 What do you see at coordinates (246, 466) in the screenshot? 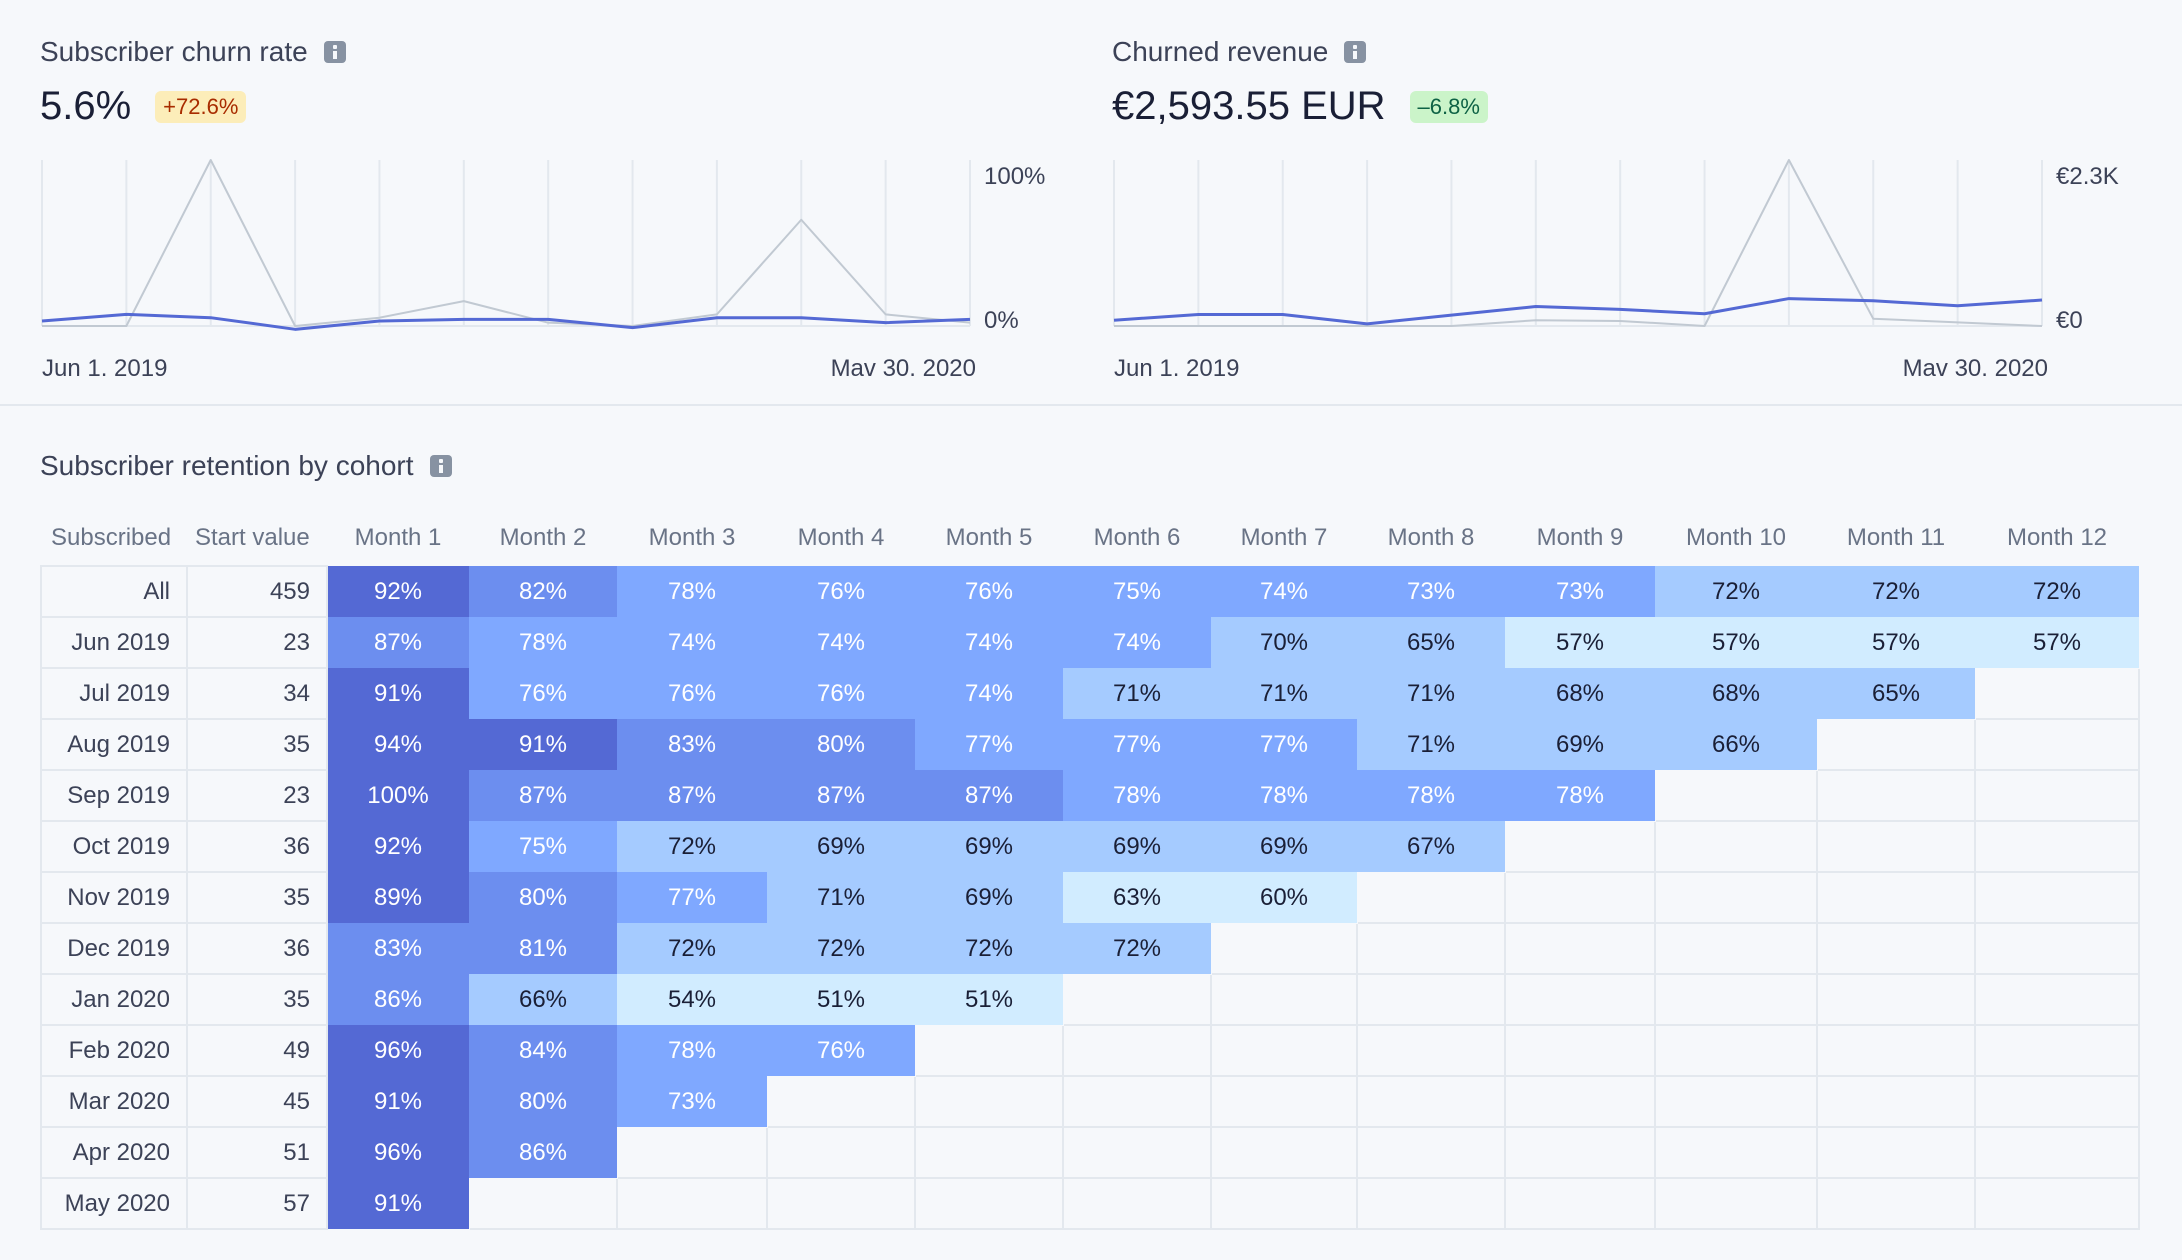
I see `retention-title: Subscriber retention by cohort` at bounding box center [246, 466].